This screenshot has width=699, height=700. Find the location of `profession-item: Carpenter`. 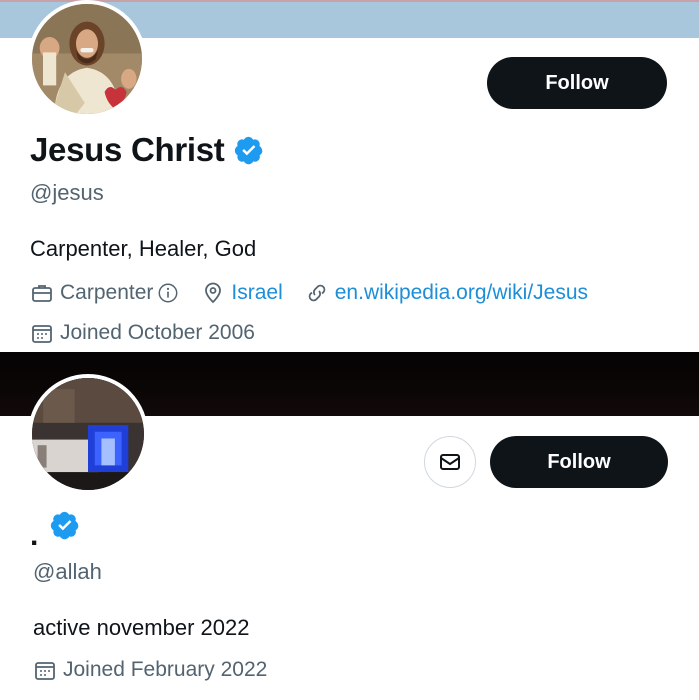

profession-item: Carpenter is located at coordinates (104, 293).